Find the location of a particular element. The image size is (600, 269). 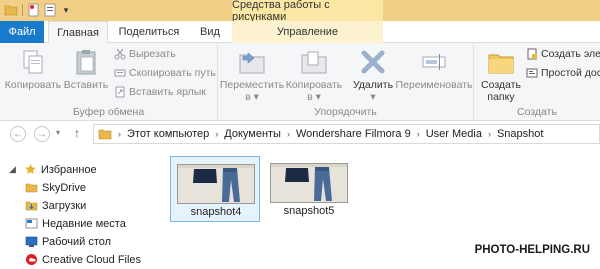

nav-item-label: SkyDrive is located at coordinates (64, 187).